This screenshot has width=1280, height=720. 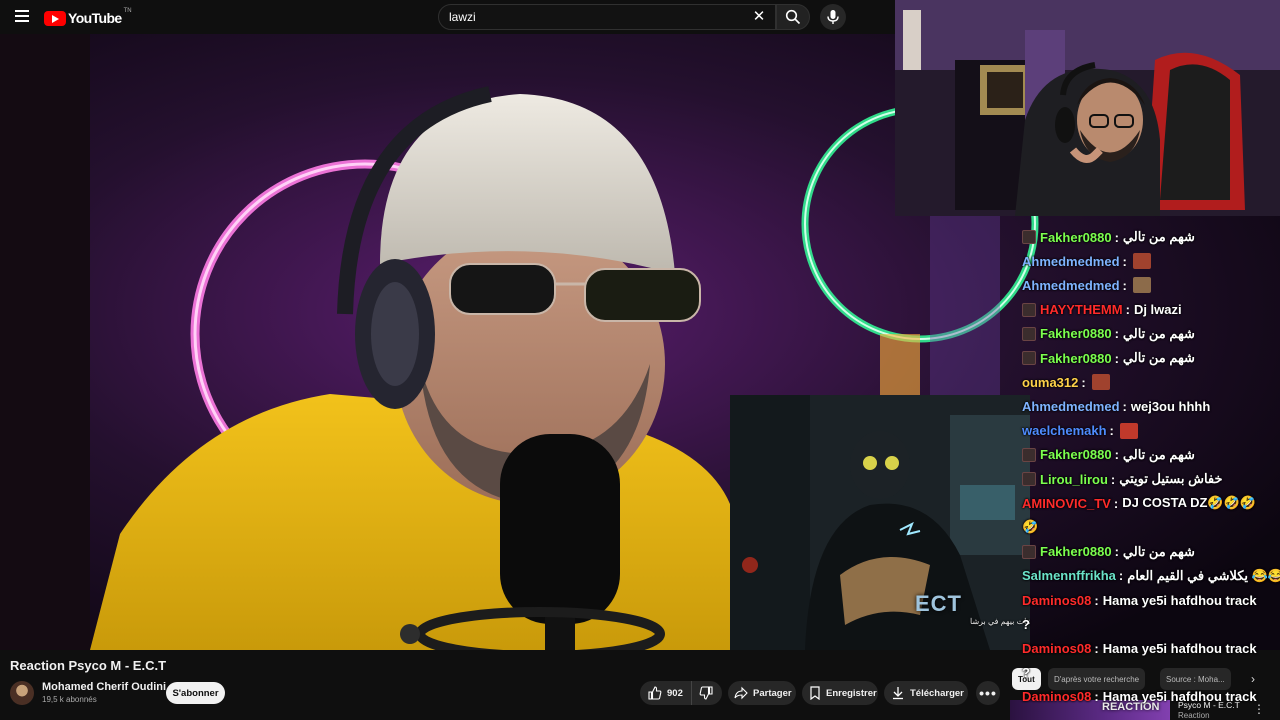 I want to click on search-input, so click(x=584, y=17).